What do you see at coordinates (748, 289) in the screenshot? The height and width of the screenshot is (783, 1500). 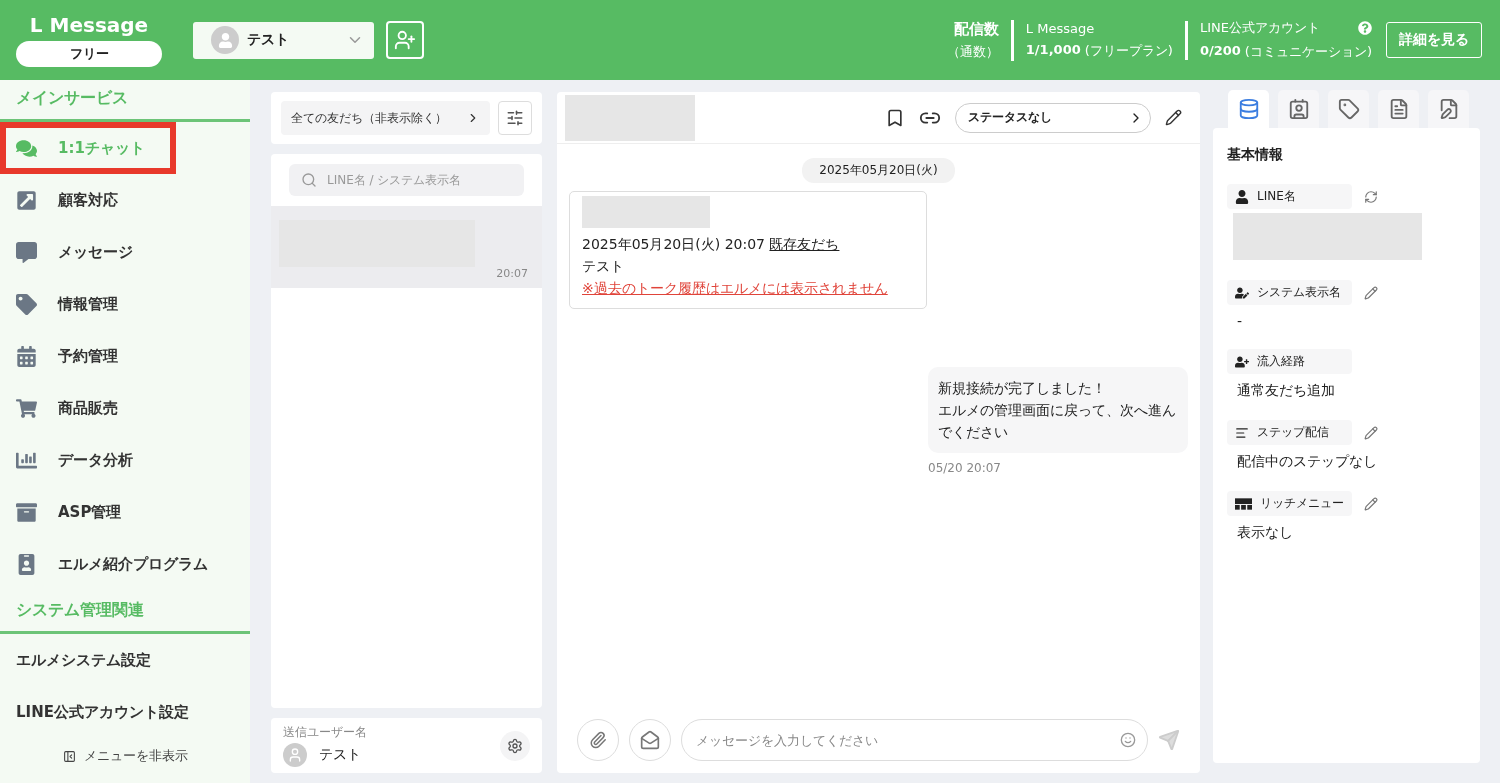 I see `history-warning-link: ※過去のトーク履歴はエルメには表示されません` at bounding box center [748, 289].